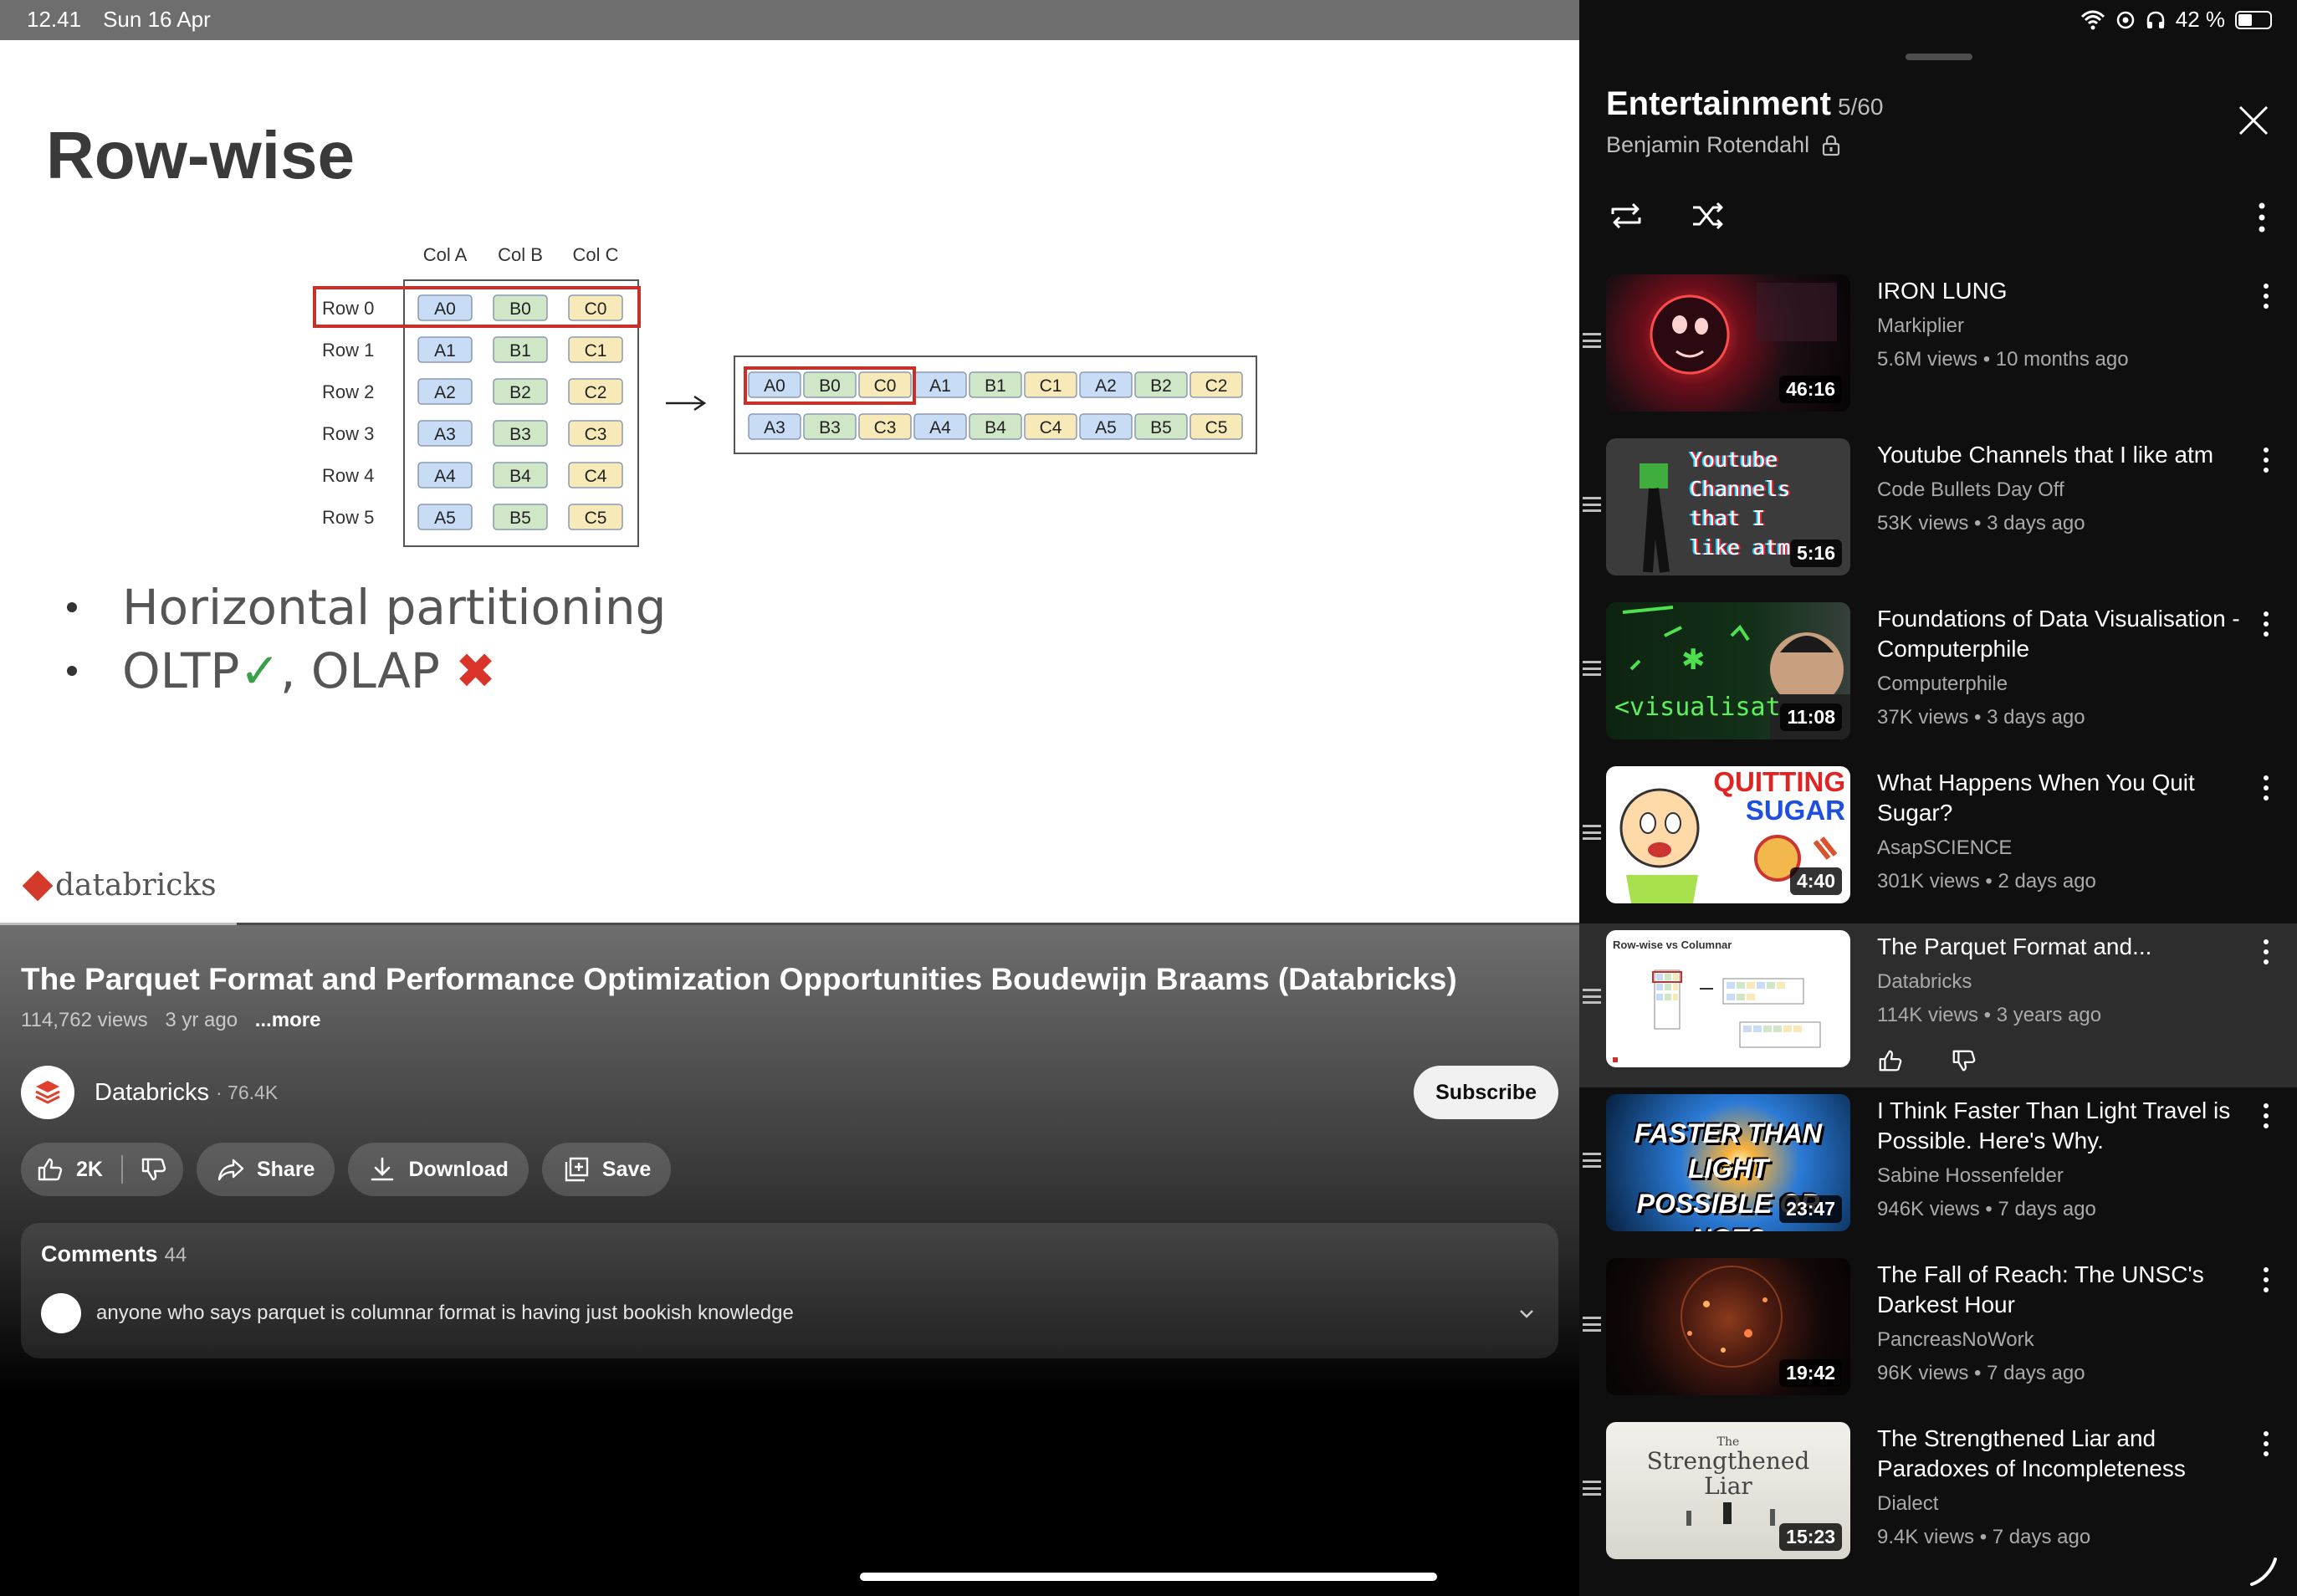  Describe the element at coordinates (47, 1093) in the screenshot. I see `channel-avatar` at that location.